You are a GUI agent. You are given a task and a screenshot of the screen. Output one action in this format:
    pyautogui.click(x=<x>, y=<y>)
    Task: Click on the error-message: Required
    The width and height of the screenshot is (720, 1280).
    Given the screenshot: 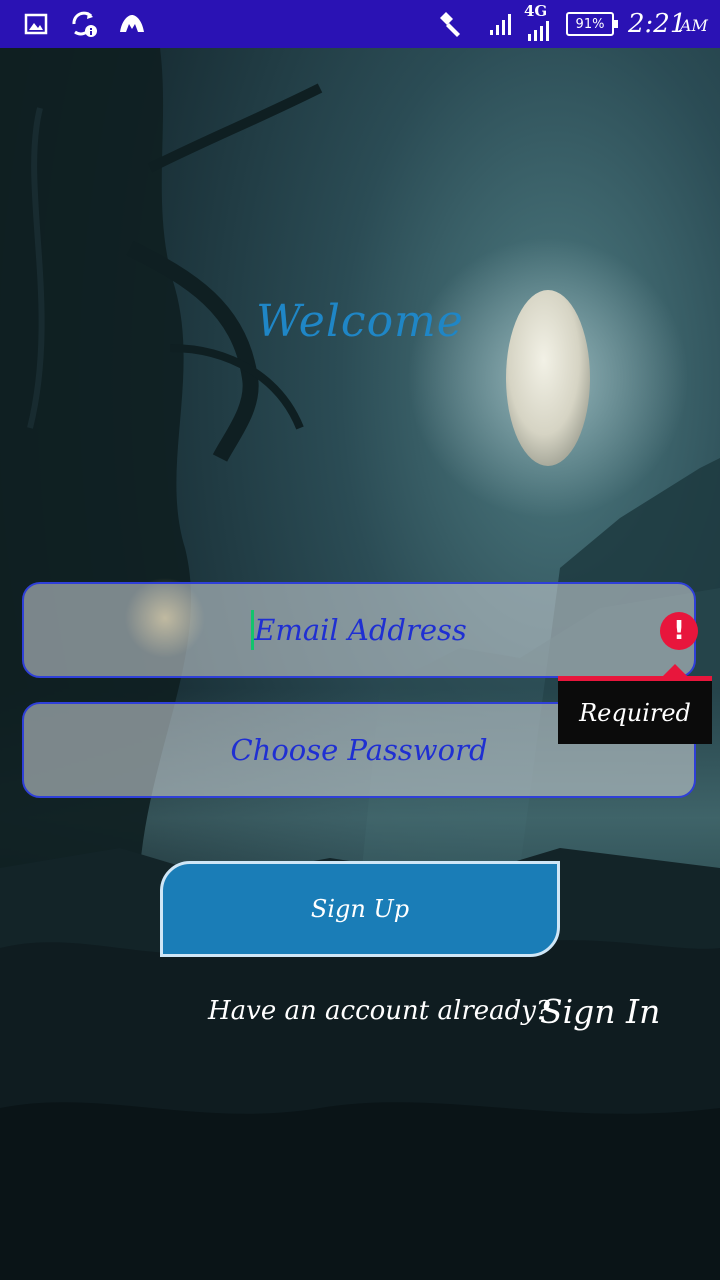 What is the action you would take?
    pyautogui.click(x=635, y=712)
    